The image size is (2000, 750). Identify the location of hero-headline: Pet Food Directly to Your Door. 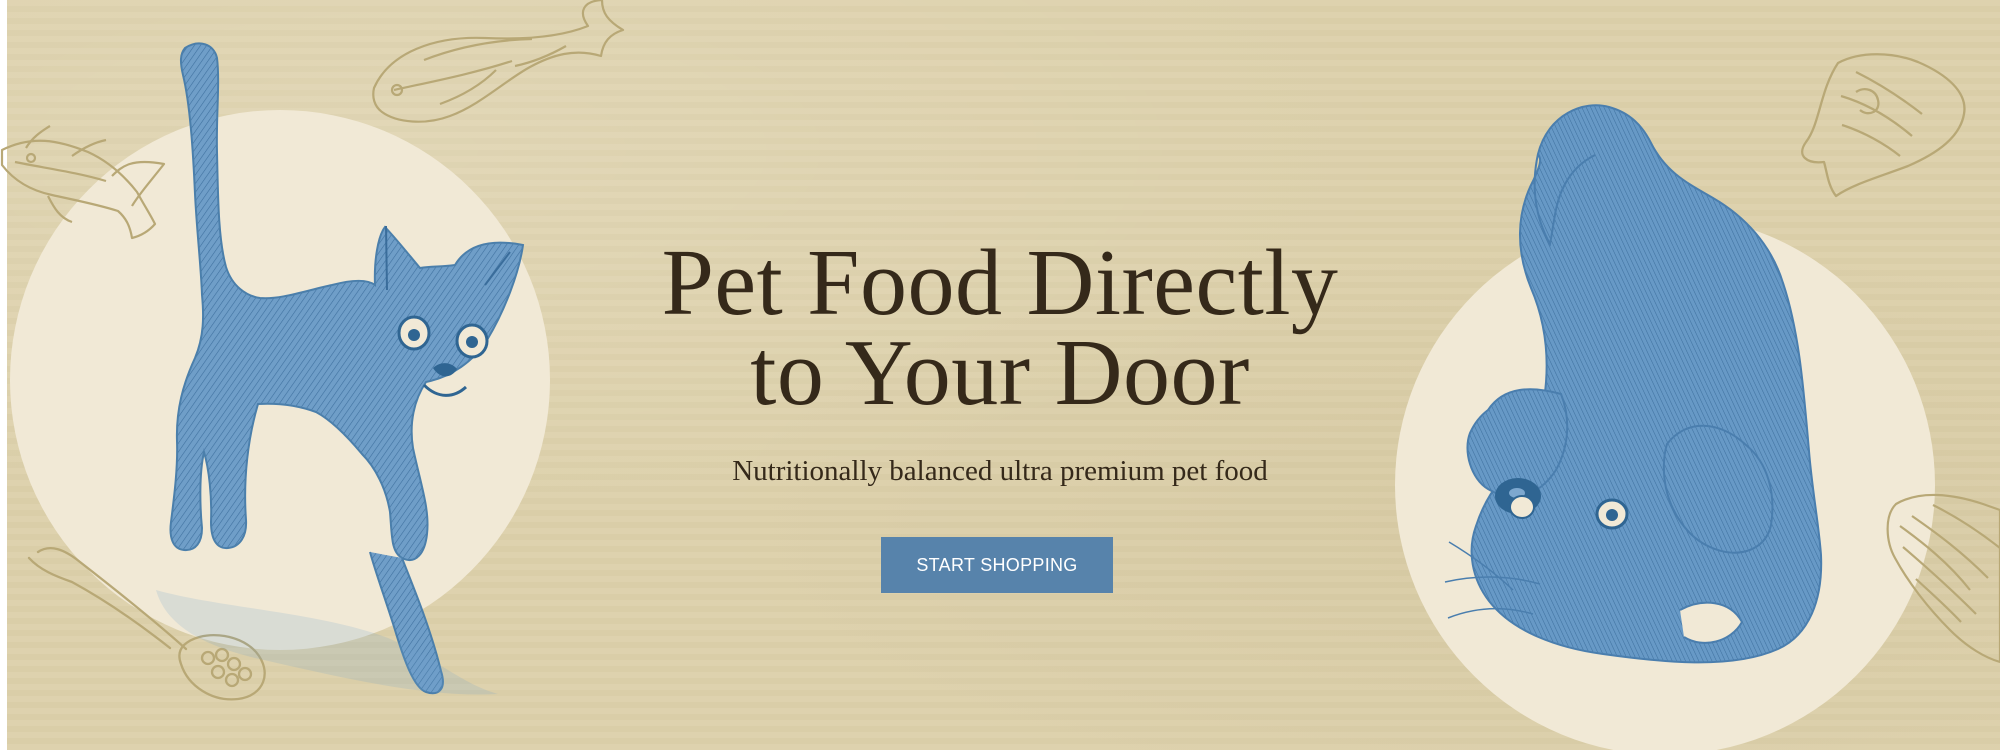
(1000, 328).